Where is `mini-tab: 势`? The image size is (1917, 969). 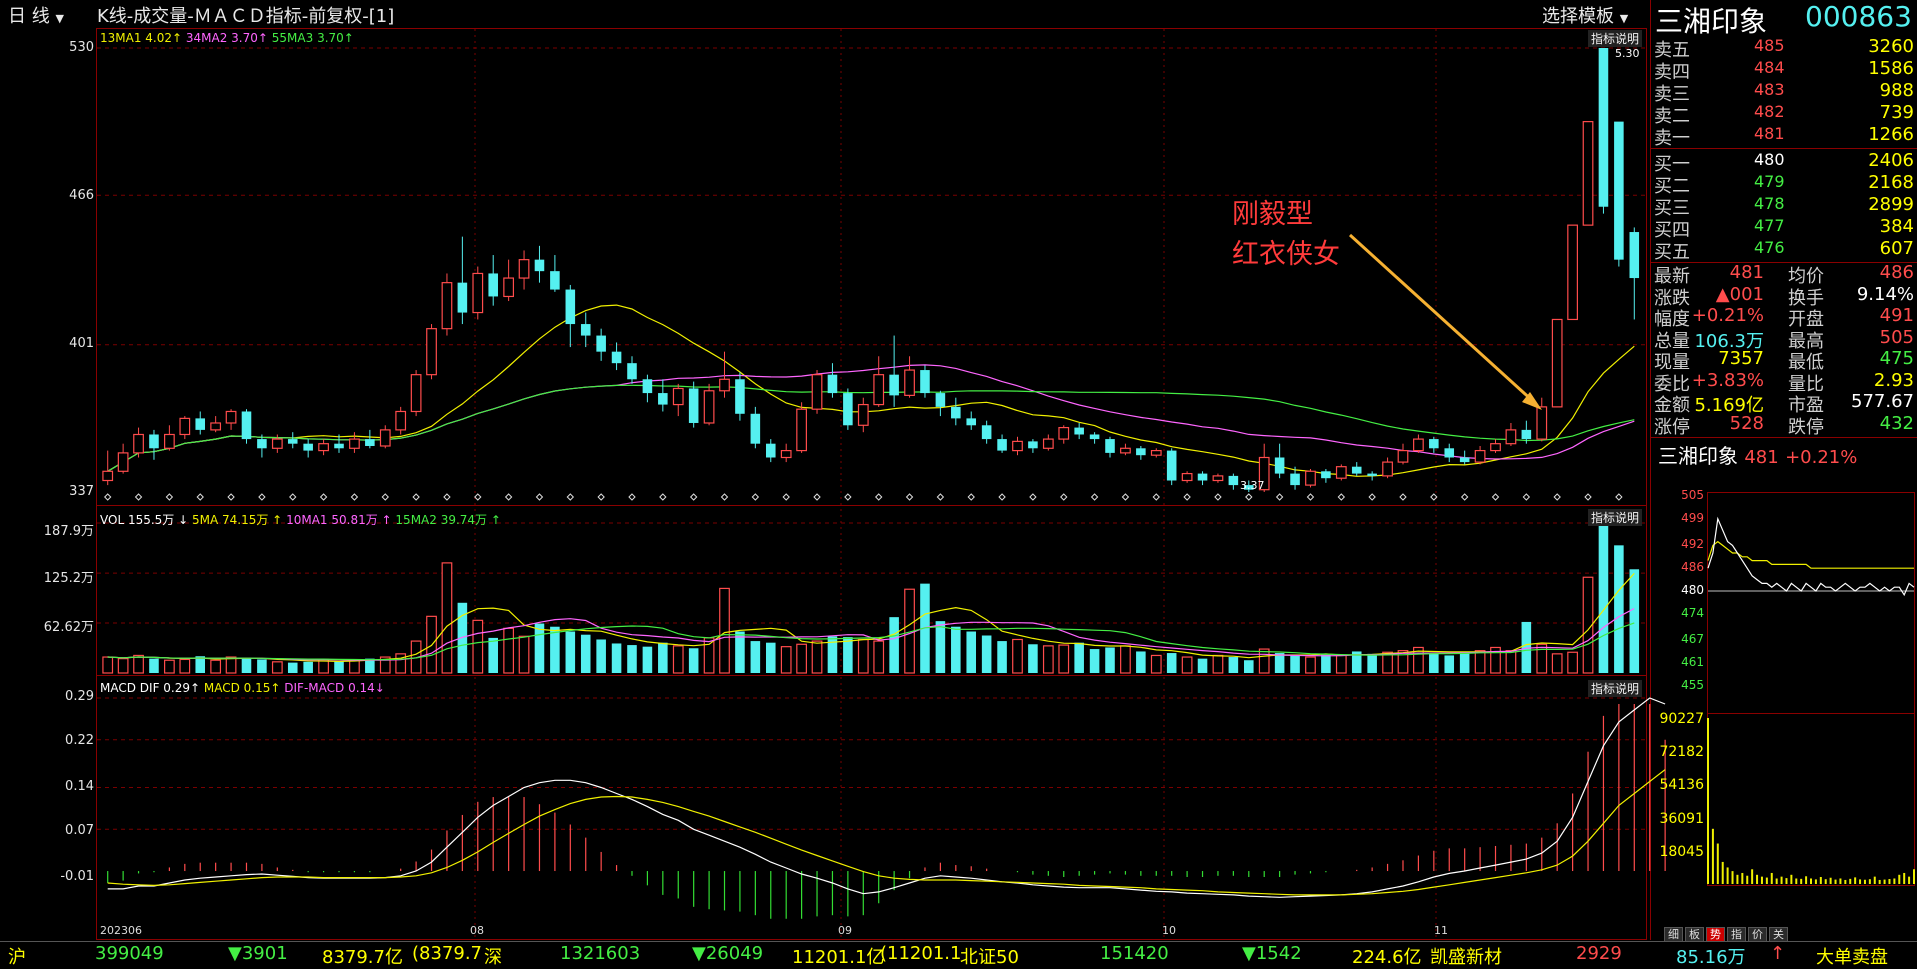
mini-tab: 势 is located at coordinates (1715, 934).